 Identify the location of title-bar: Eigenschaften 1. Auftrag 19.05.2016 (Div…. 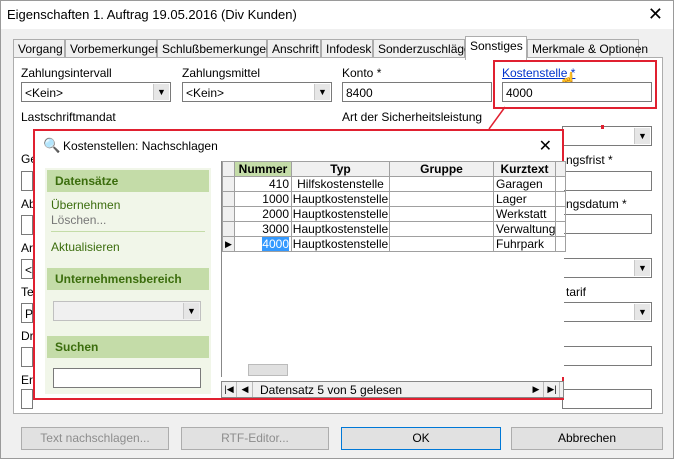
(337, 15).